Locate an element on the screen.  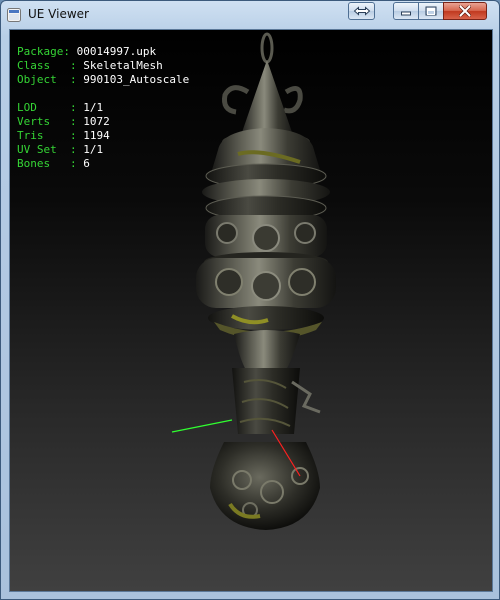
maximize-button is located at coordinates (431, 11).